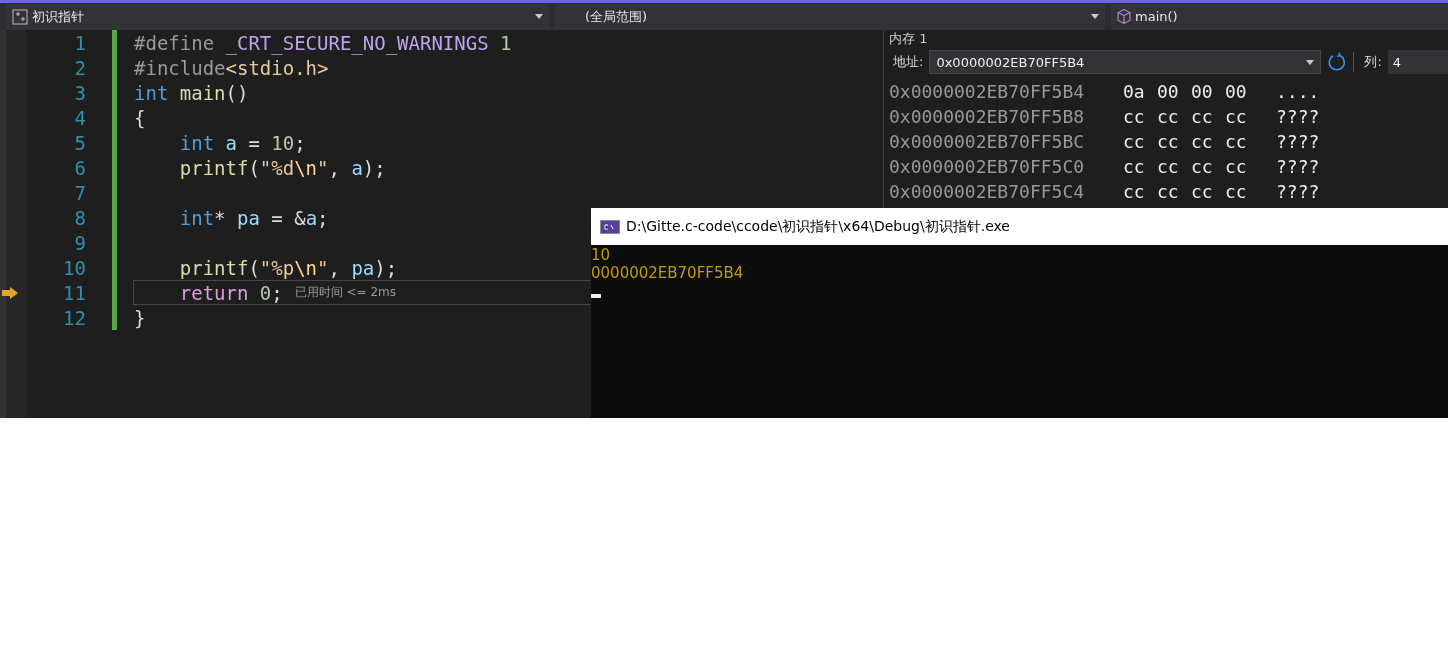 The height and width of the screenshot is (648, 1448). I want to click on line-number: 7, so click(79, 192).